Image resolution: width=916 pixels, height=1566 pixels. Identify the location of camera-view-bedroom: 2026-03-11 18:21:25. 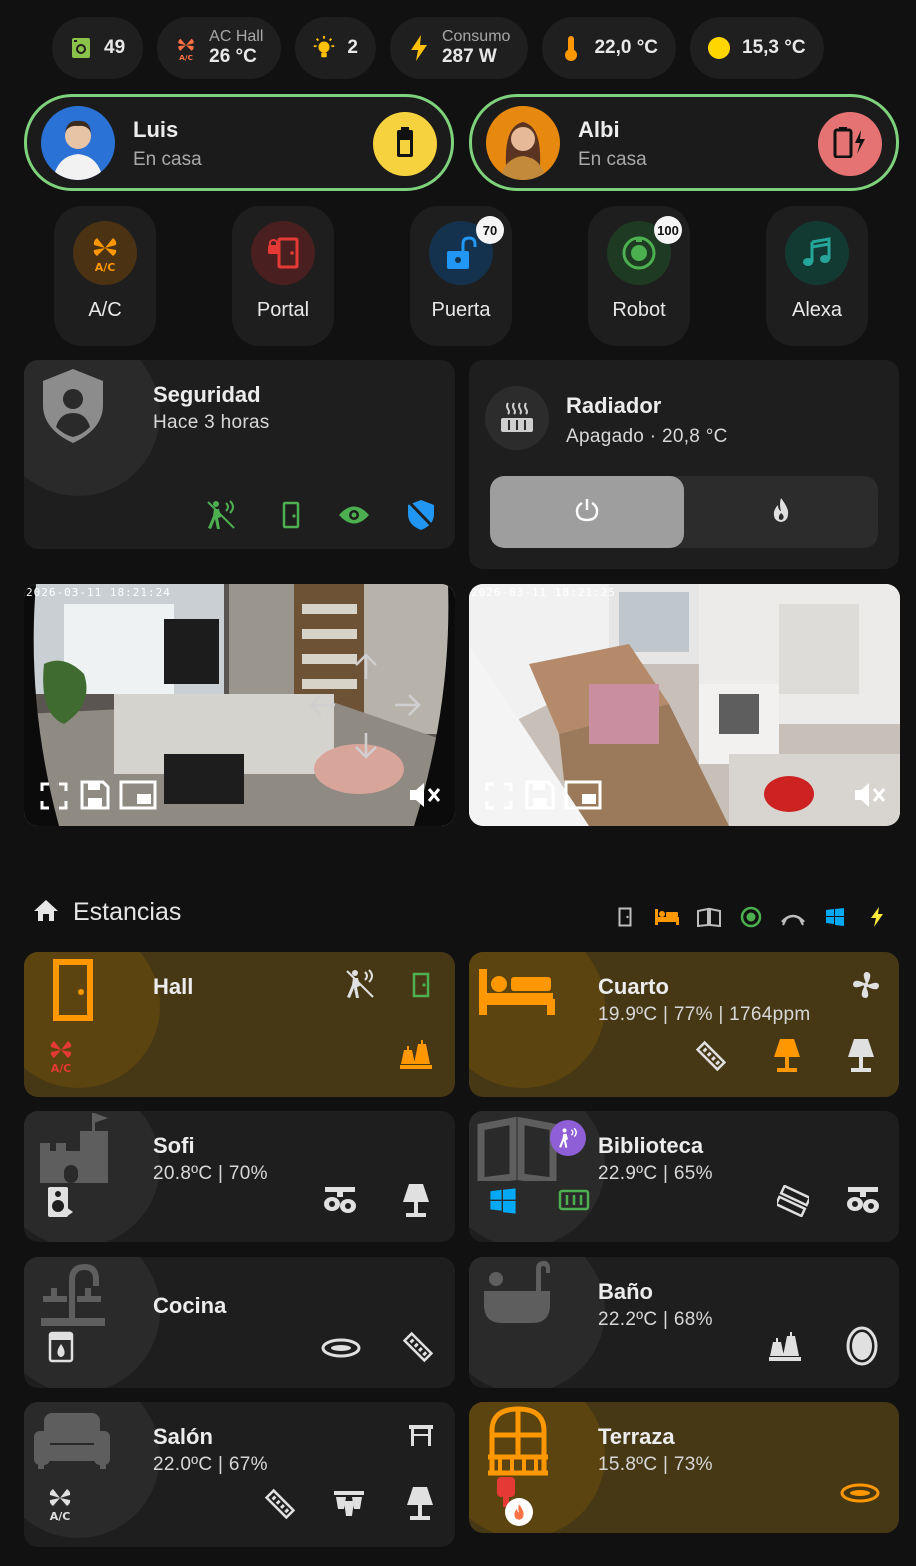
(684, 705).